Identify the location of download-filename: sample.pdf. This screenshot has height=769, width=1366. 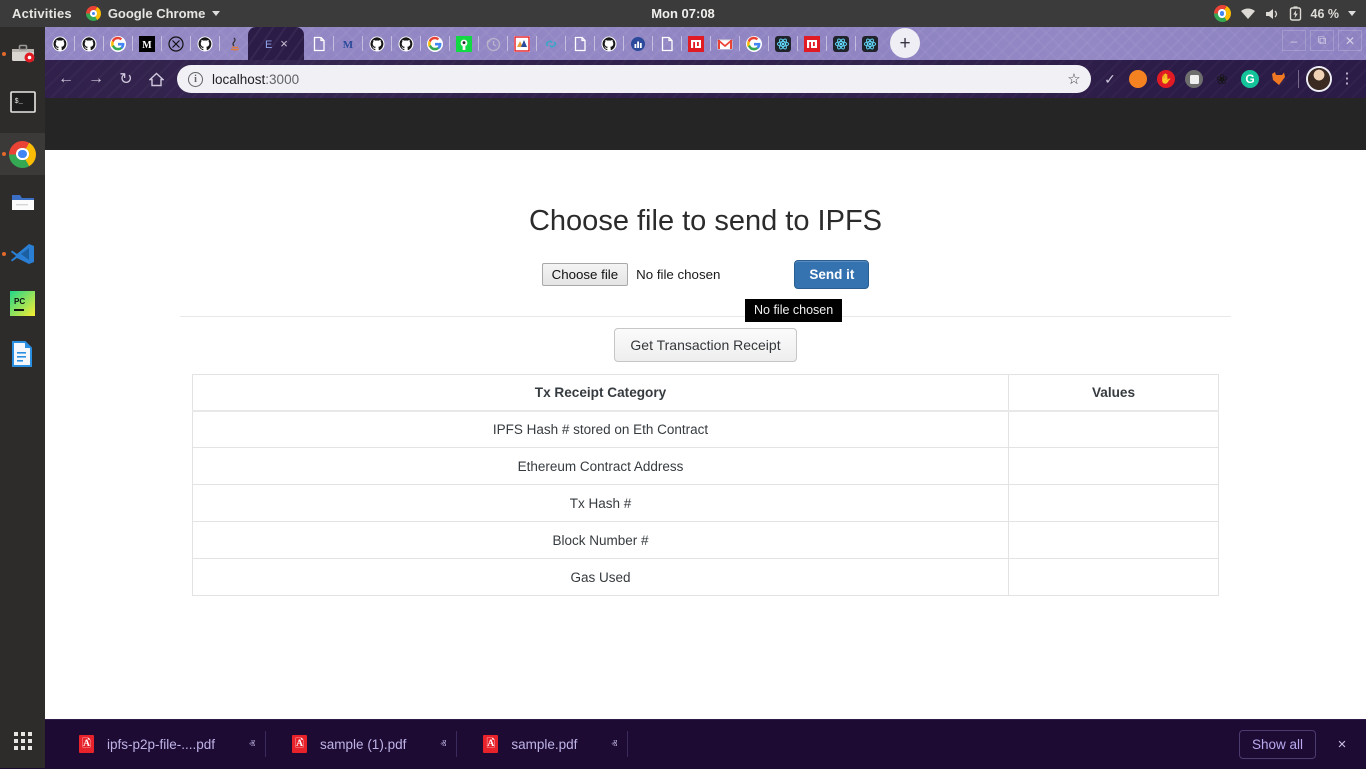
(544, 744).